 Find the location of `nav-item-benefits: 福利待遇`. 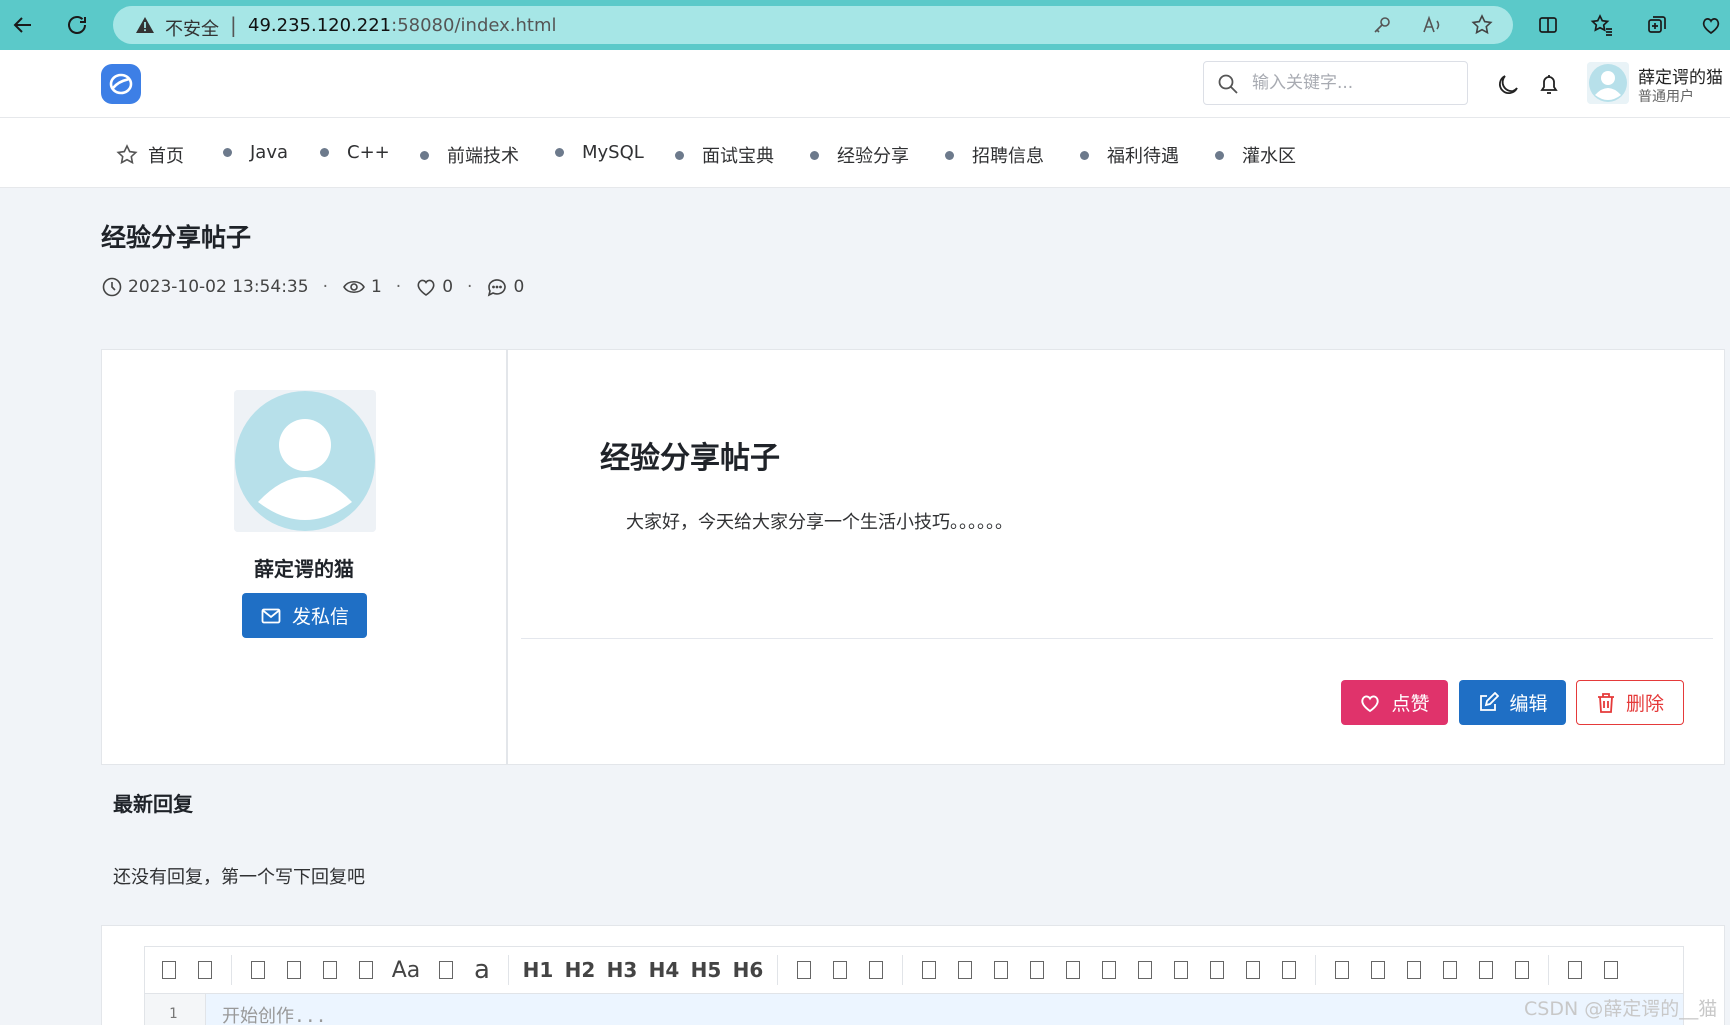

nav-item-benefits: 福利待遇 is located at coordinates (1129, 155).